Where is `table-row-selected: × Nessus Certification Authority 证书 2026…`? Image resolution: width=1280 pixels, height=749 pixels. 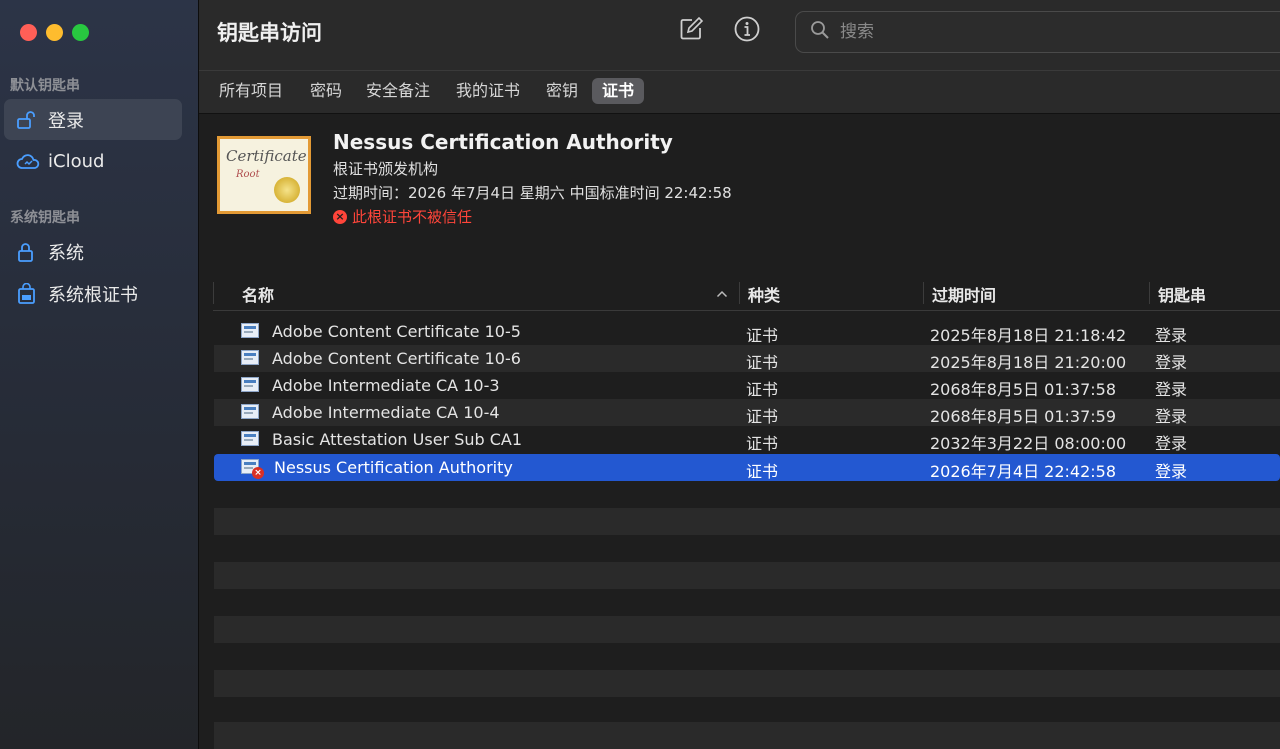 table-row-selected: × Nessus Certification Authority 证书 2026… is located at coordinates (747, 467).